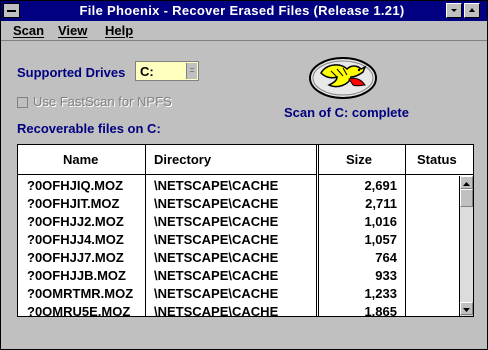 The height and width of the screenshot is (350, 488). I want to click on menu-view-label: View, so click(73, 30).